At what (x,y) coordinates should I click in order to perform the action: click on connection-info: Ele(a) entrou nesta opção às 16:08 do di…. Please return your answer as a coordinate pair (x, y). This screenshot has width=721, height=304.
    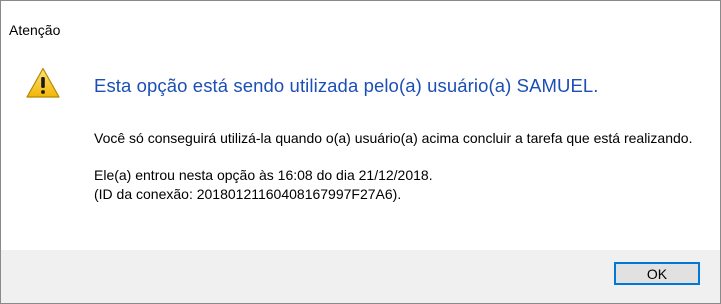
    Looking at the image, I should click on (404, 185).